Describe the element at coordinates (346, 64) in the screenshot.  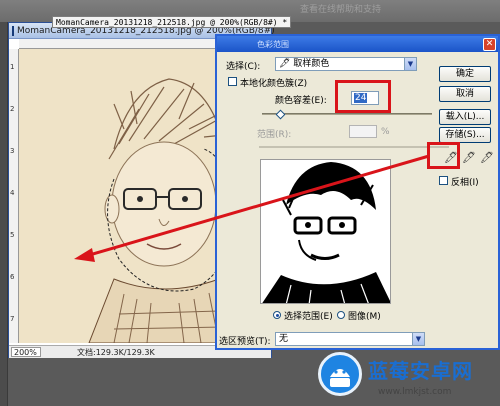
I see `select-dropdown: 🖋 取样颜色 ▼` at that location.